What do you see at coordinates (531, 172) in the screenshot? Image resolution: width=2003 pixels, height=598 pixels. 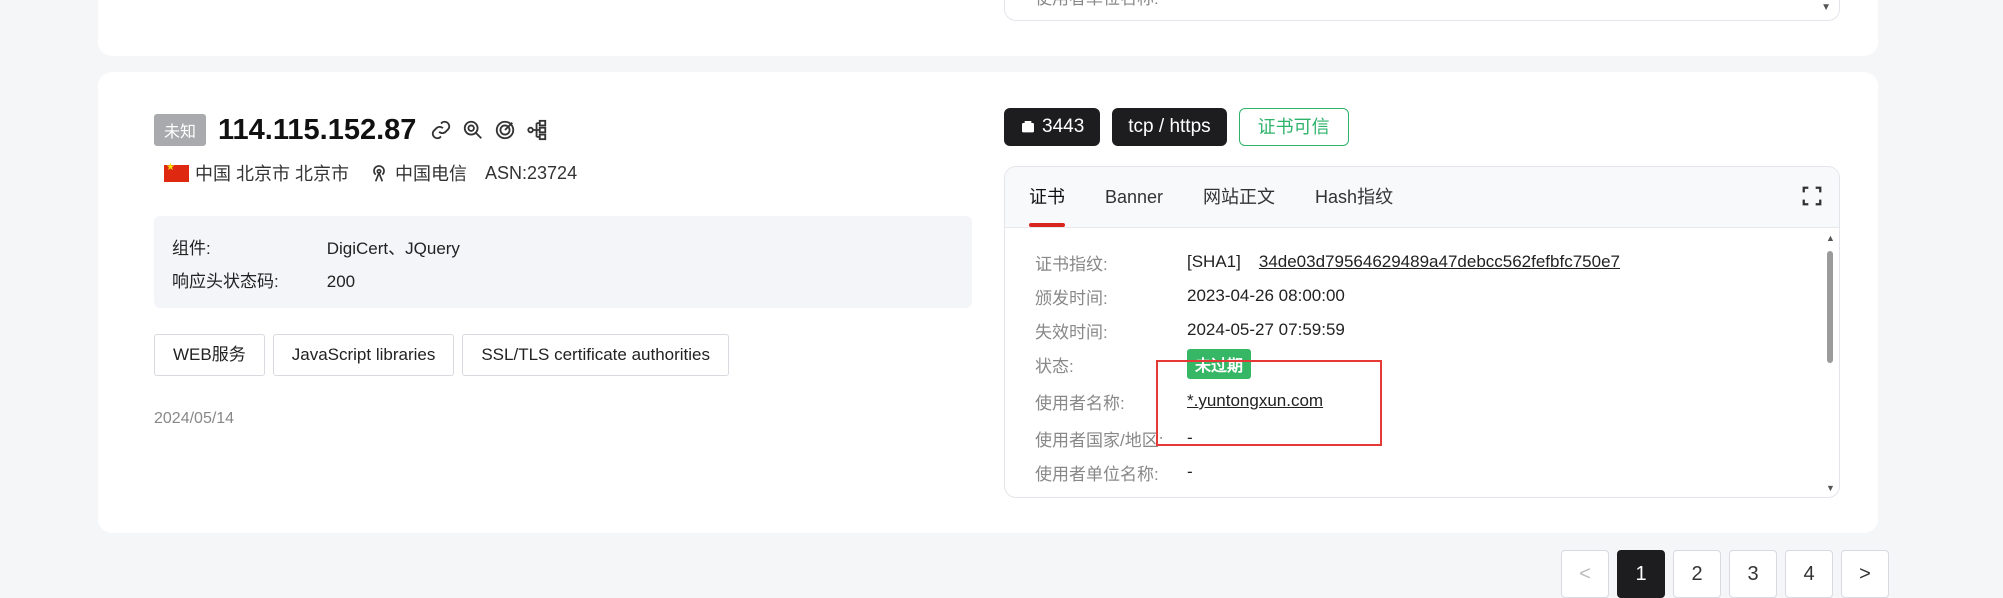 I see `asn-text: ASN:23724` at bounding box center [531, 172].